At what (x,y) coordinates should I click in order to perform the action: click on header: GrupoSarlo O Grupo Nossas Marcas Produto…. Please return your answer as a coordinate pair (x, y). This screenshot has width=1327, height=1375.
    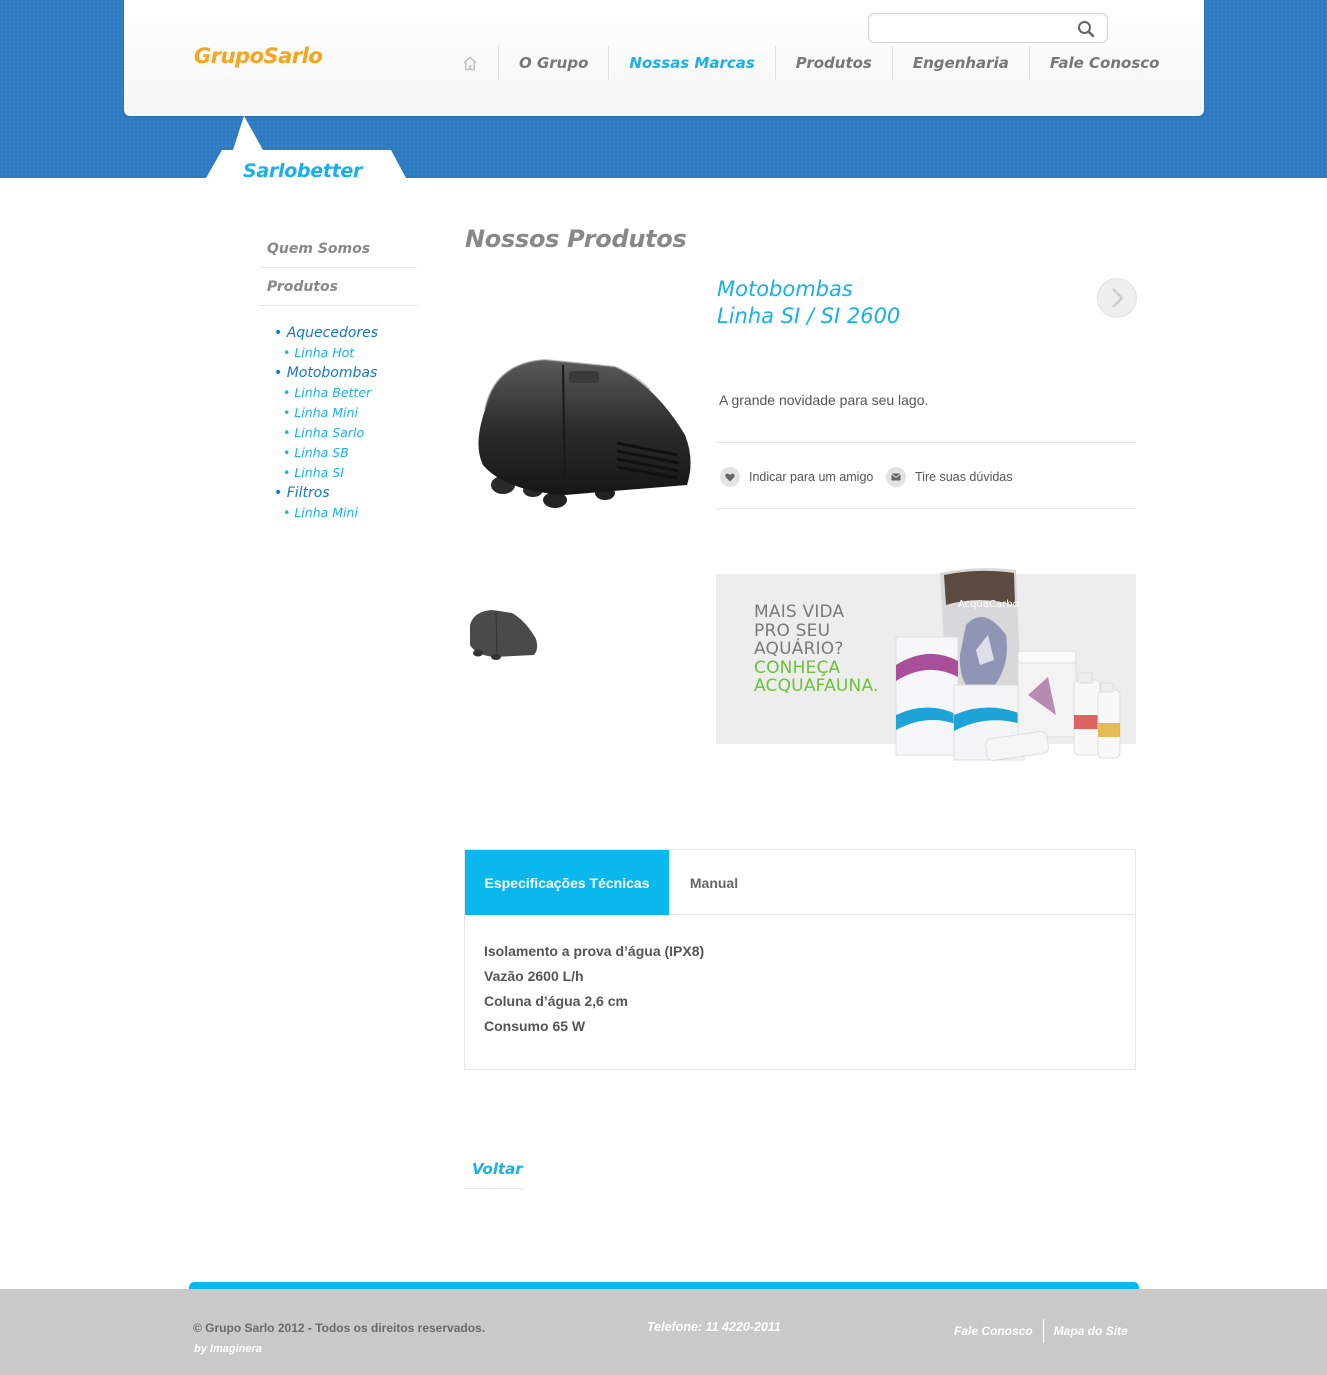
    Looking at the image, I should click on (664, 58).